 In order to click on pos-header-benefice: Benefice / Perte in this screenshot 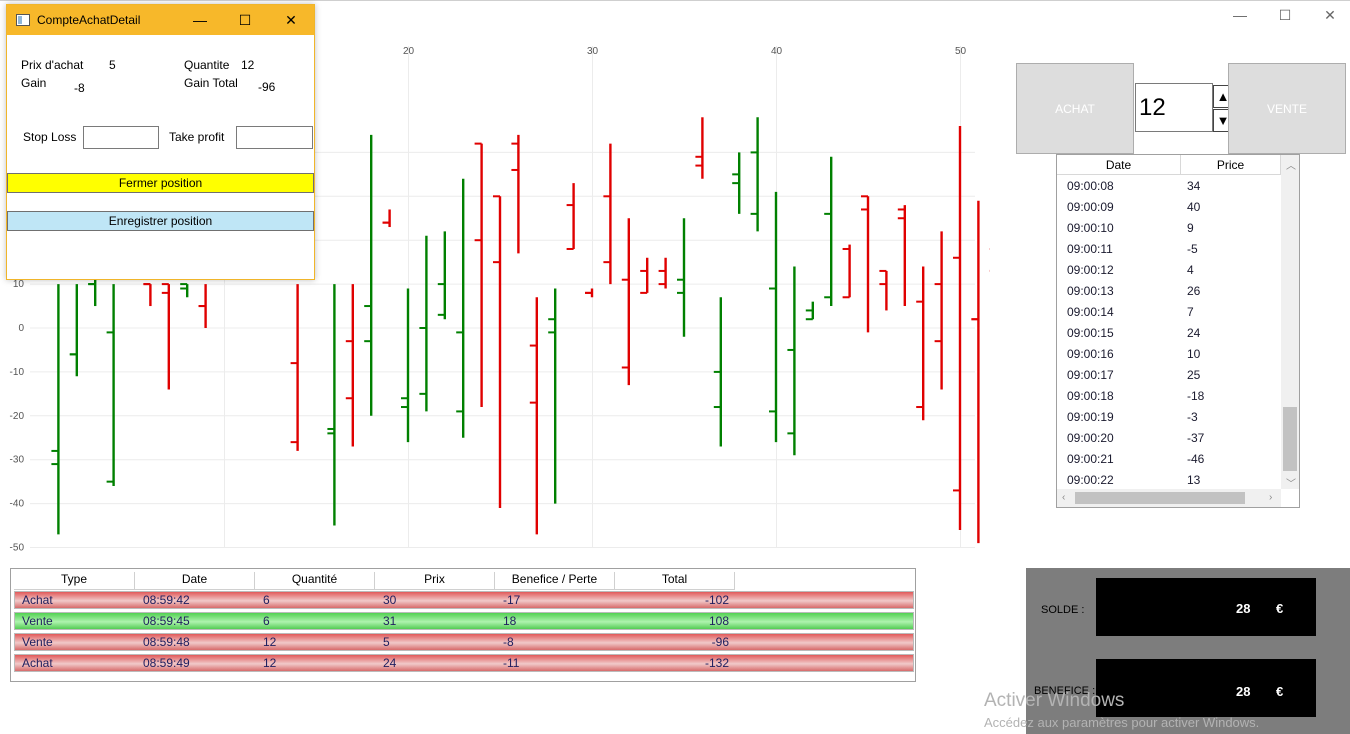, I will do `click(555, 581)`.